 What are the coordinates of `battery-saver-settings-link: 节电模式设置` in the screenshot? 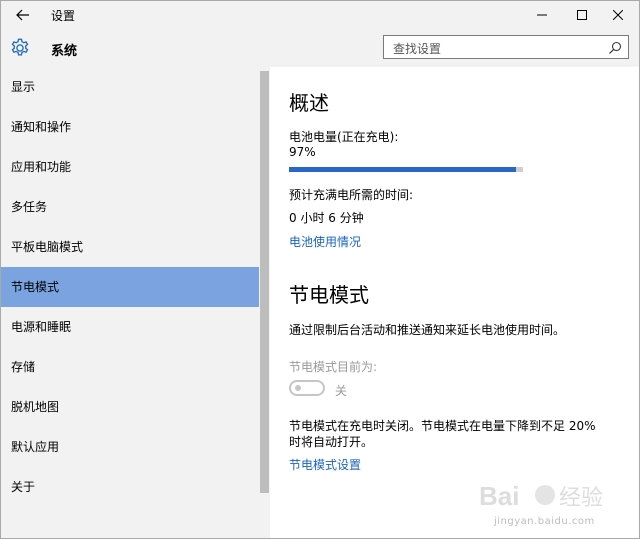 It's located at (325, 464).